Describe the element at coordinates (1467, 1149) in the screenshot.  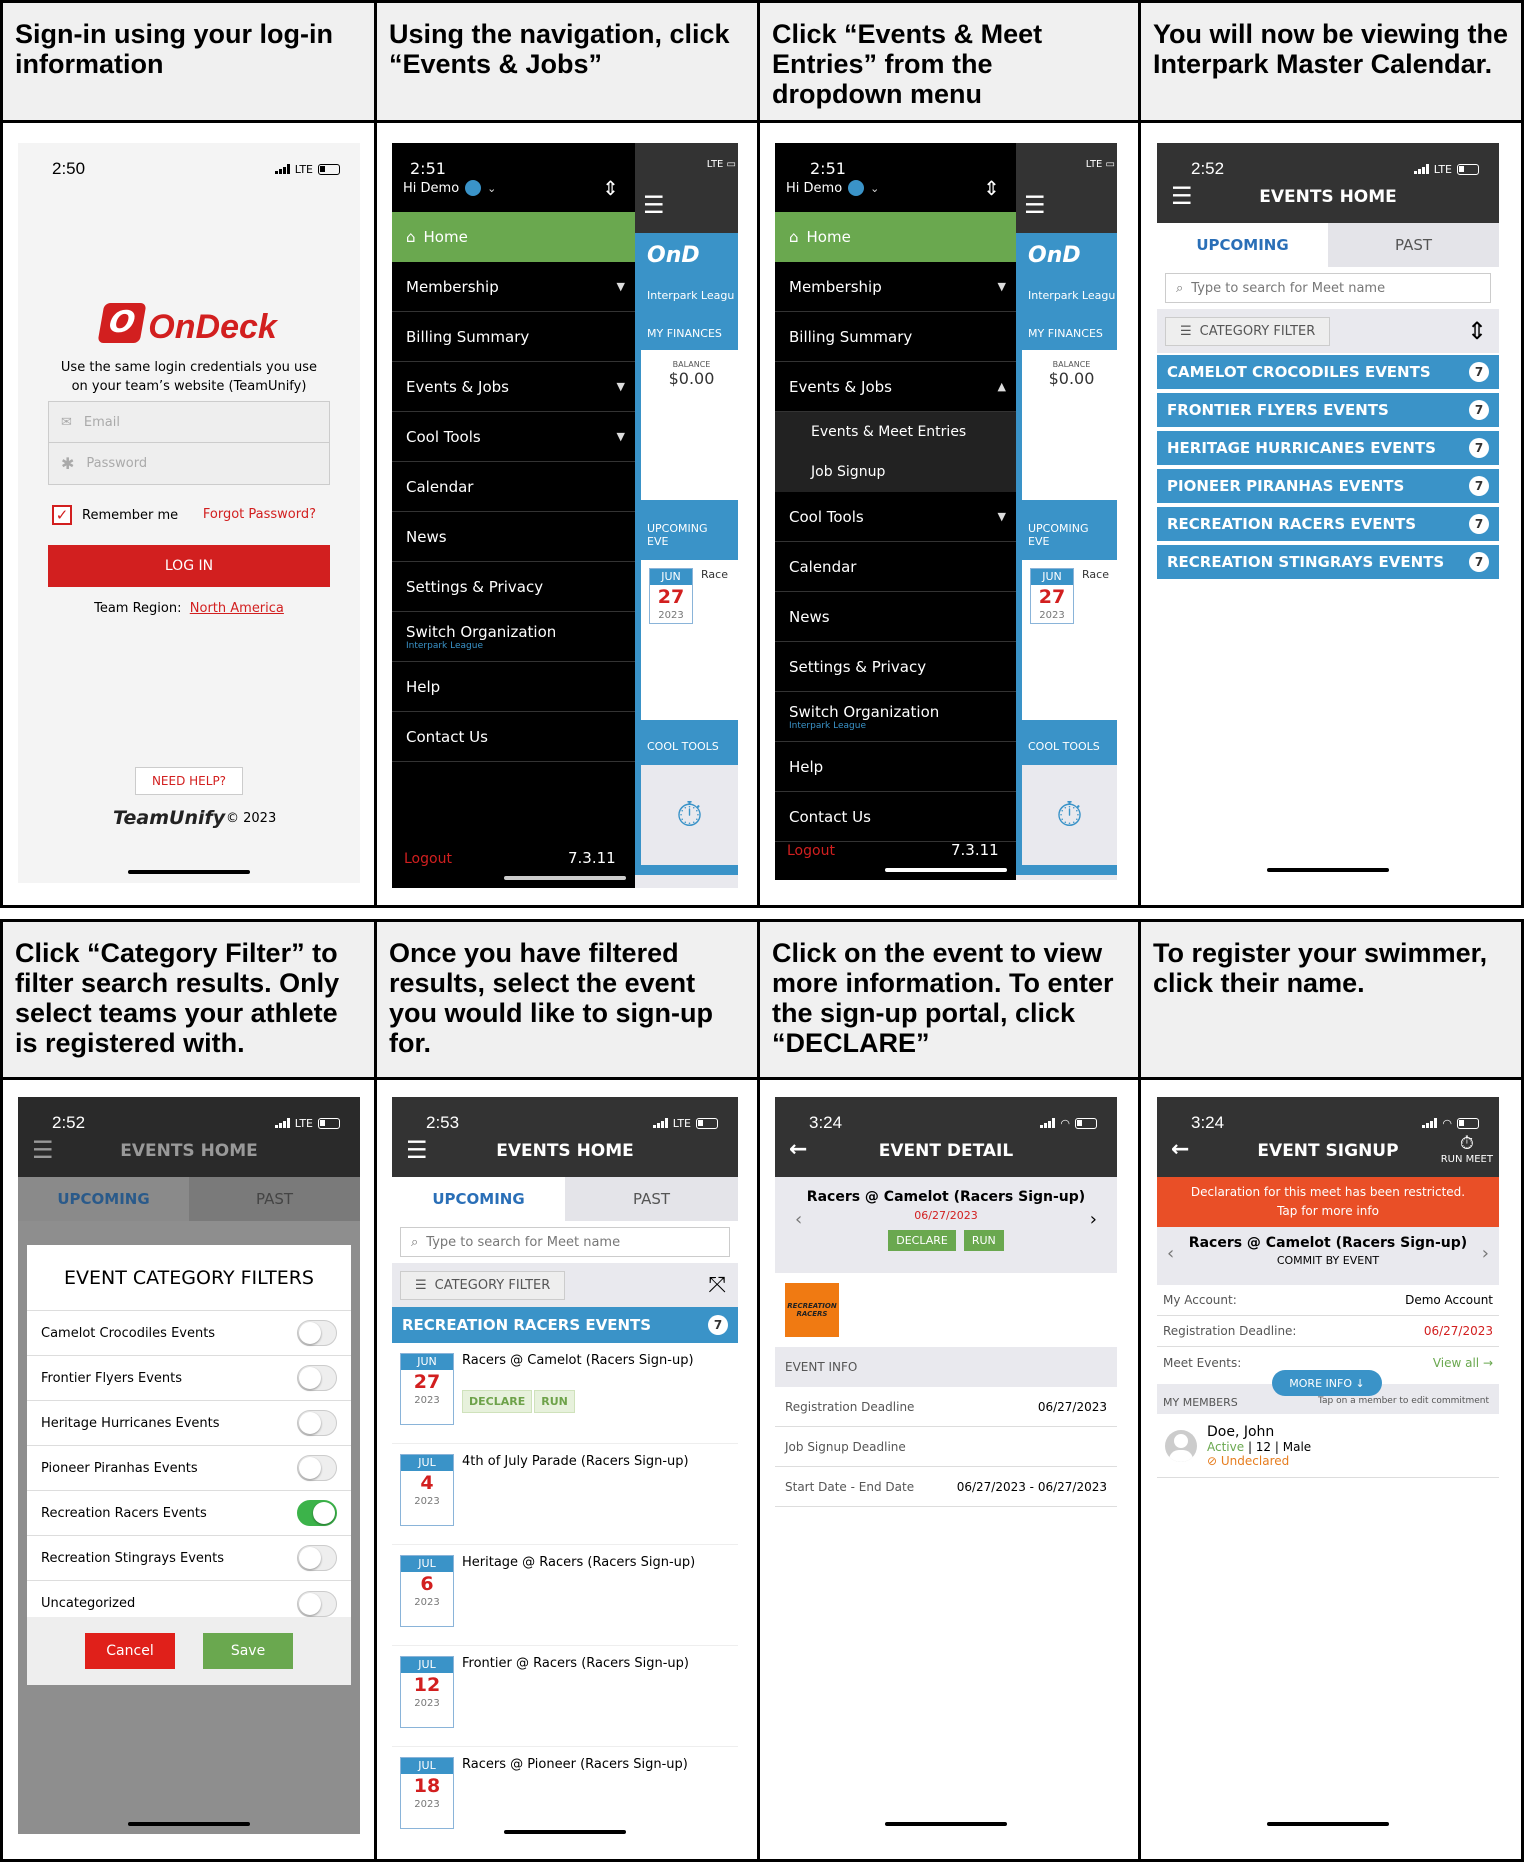
I see `run-meet-button: ⏱ RUN MEET` at that location.